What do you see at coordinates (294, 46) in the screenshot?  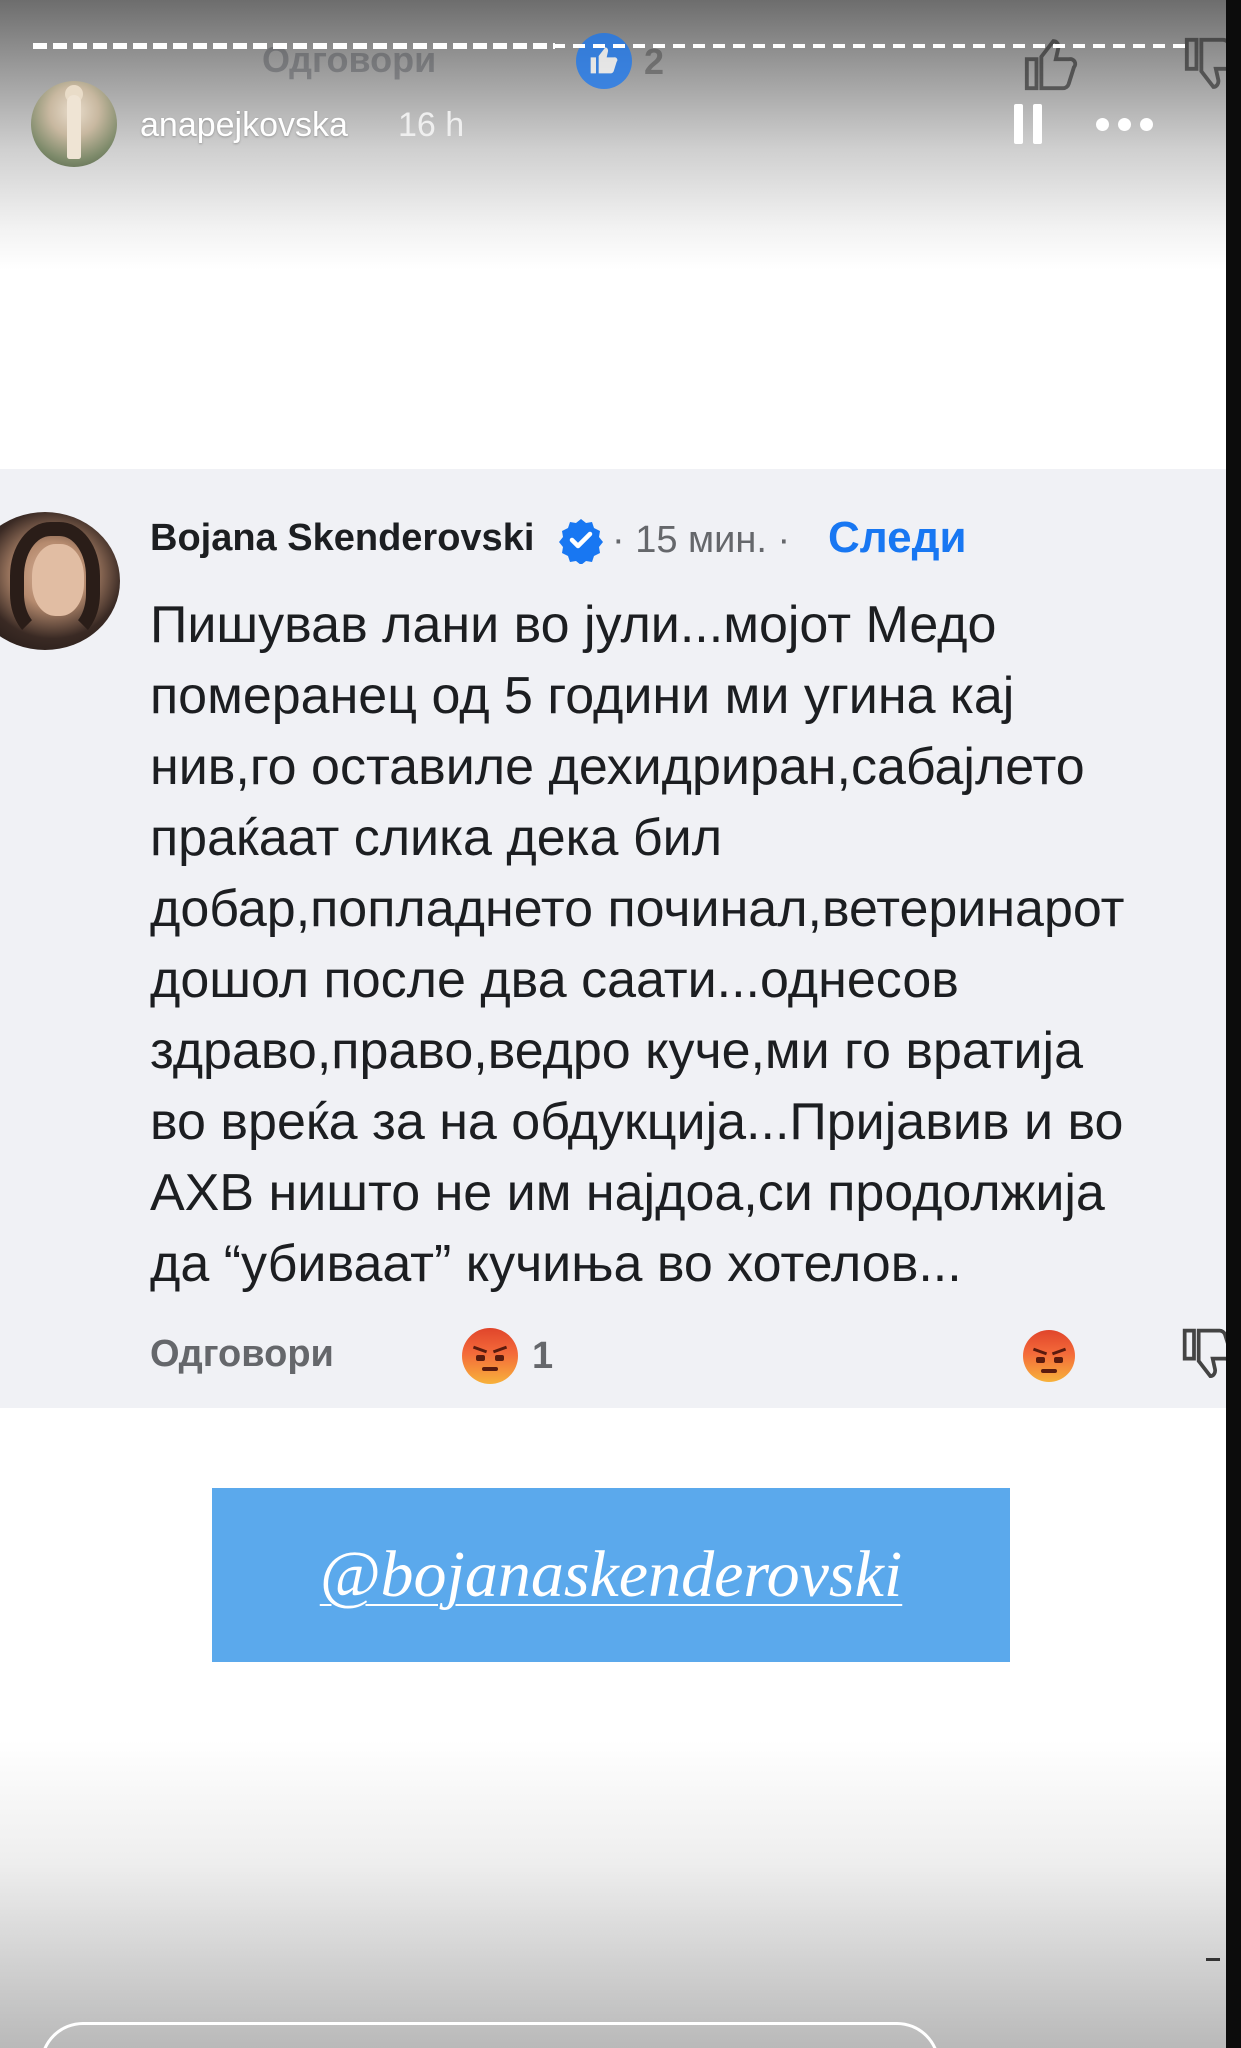 I see `story-progress-fill` at bounding box center [294, 46].